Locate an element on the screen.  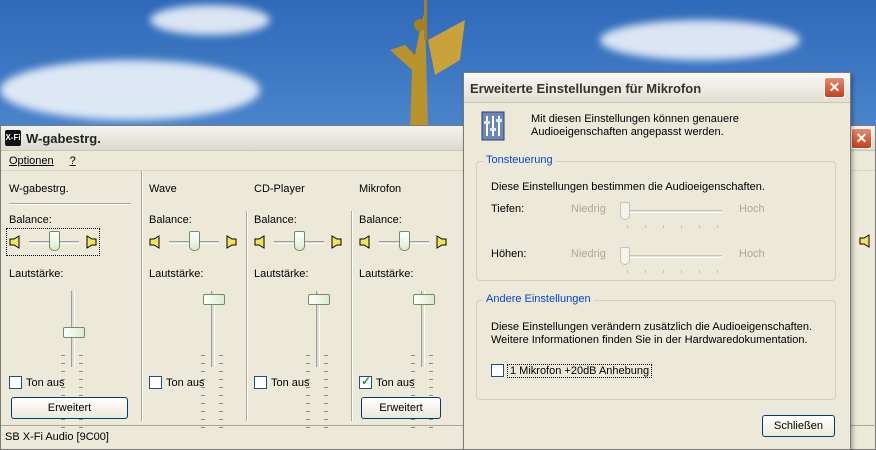
bass-high-label: Hoch is located at coordinates (752, 209).